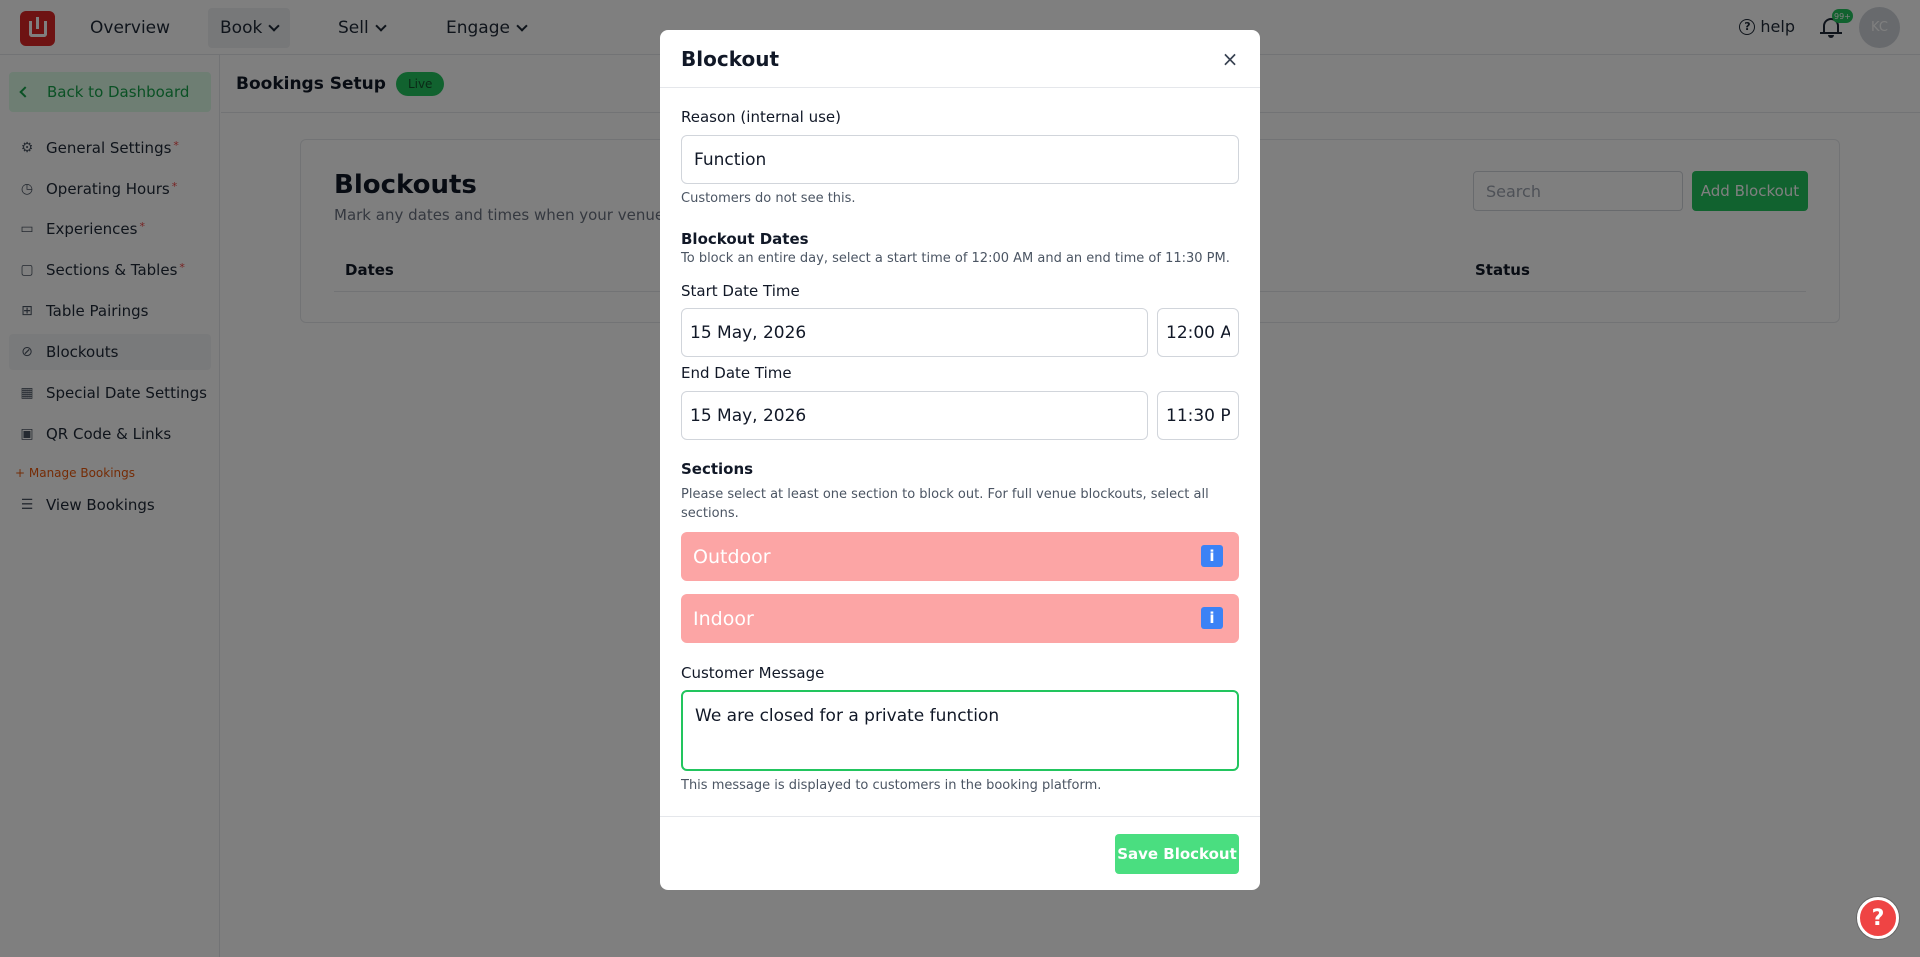 Image resolution: width=1920 pixels, height=957 pixels. Describe the element at coordinates (768, 198) in the screenshot. I see `reason-hint: Customers do not see this.` at that location.